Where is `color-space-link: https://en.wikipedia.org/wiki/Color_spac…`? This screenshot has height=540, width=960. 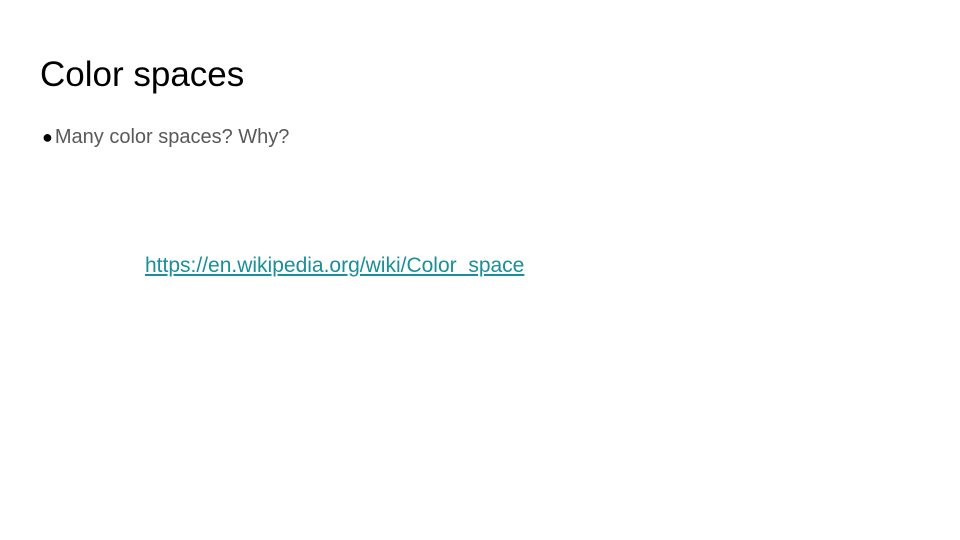 color-space-link: https://en.wikipedia.org/wiki/Color_spac… is located at coordinates (334, 266).